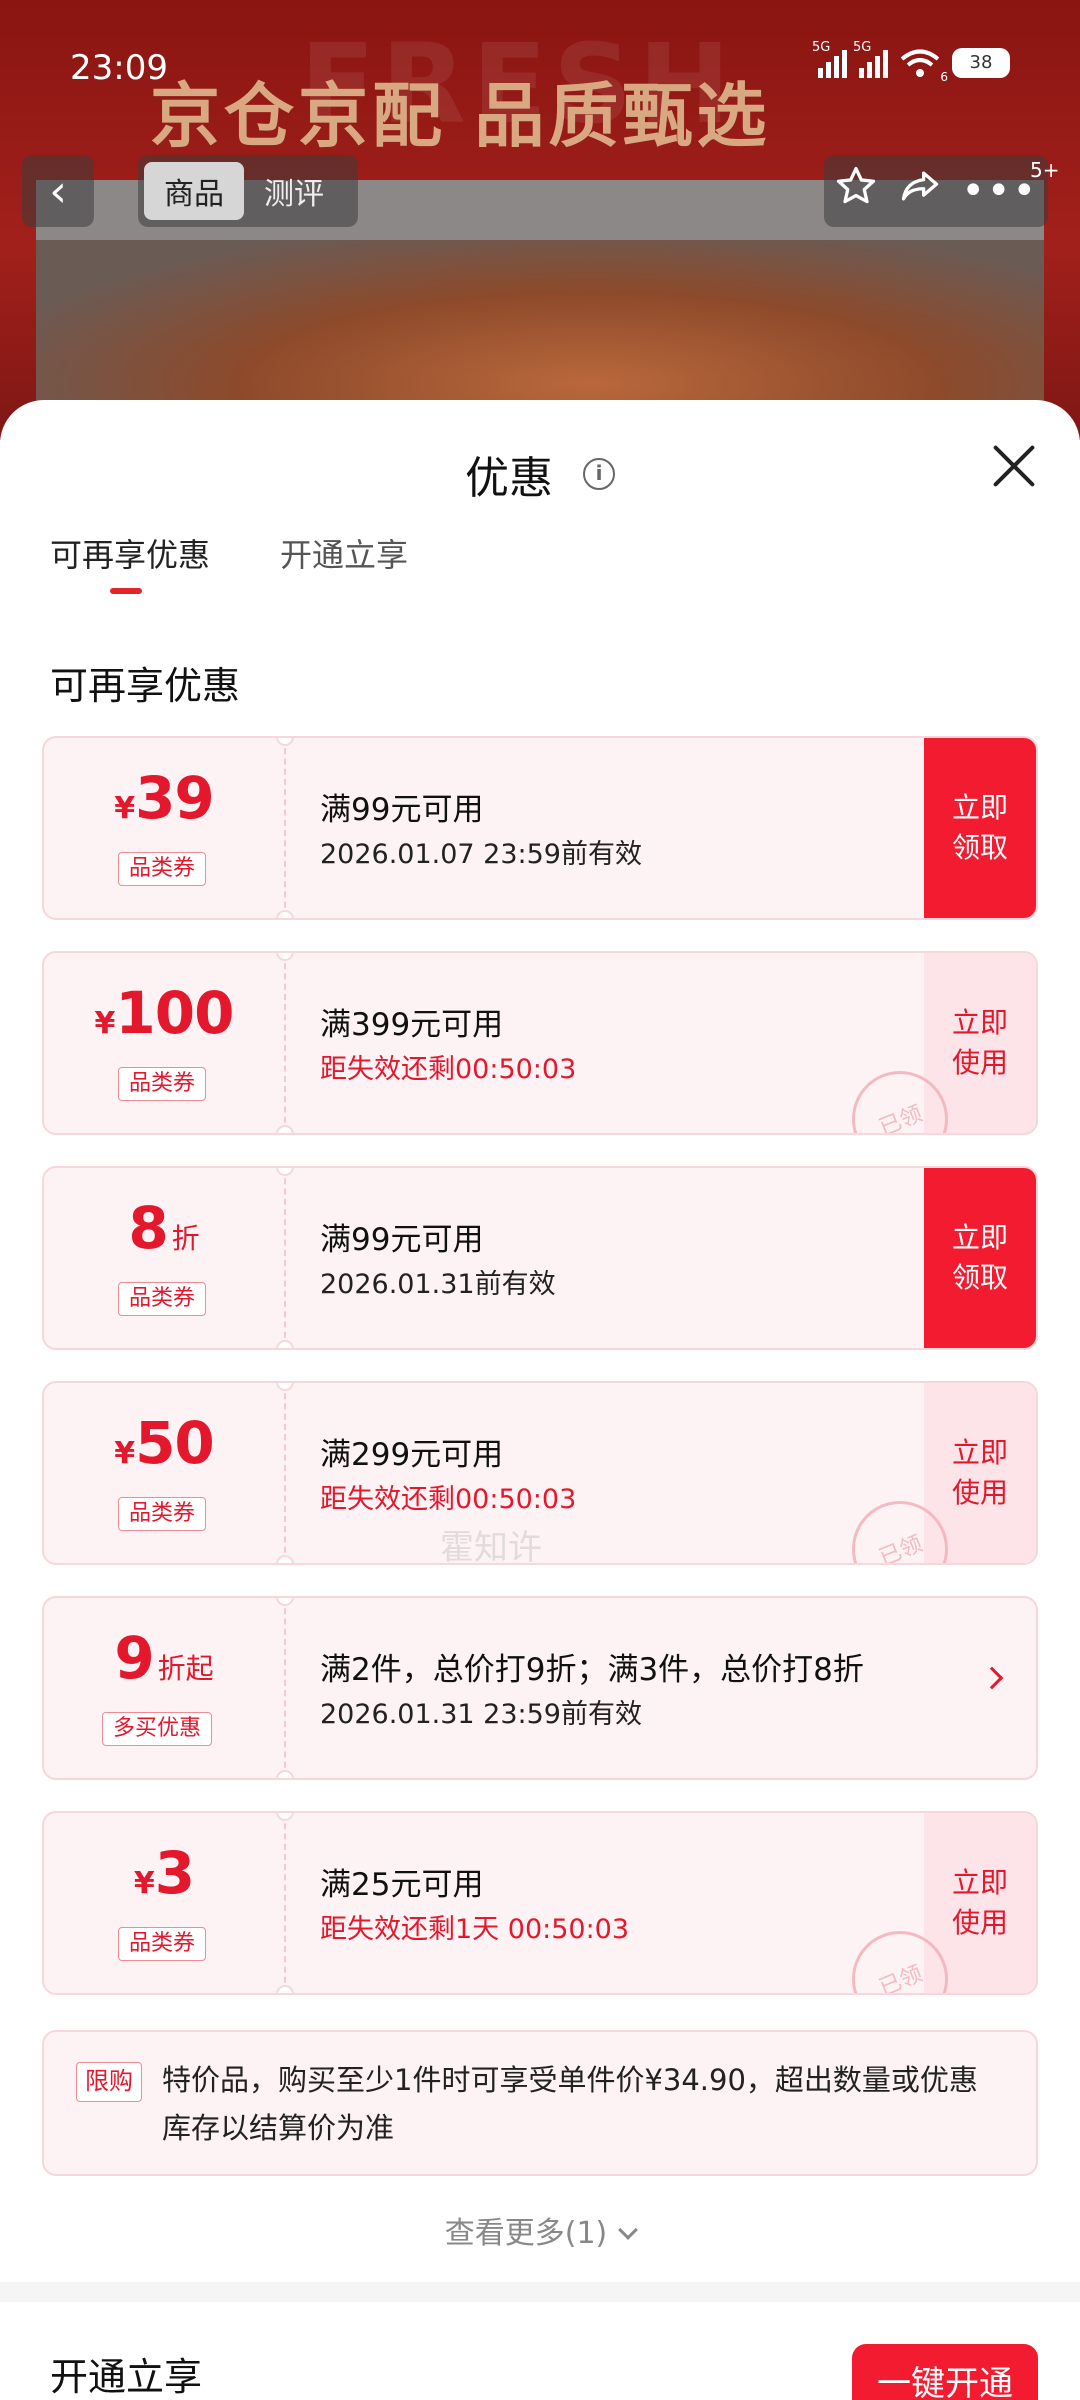 The image size is (1080, 2400). I want to click on back-button: ‹, so click(58, 191).